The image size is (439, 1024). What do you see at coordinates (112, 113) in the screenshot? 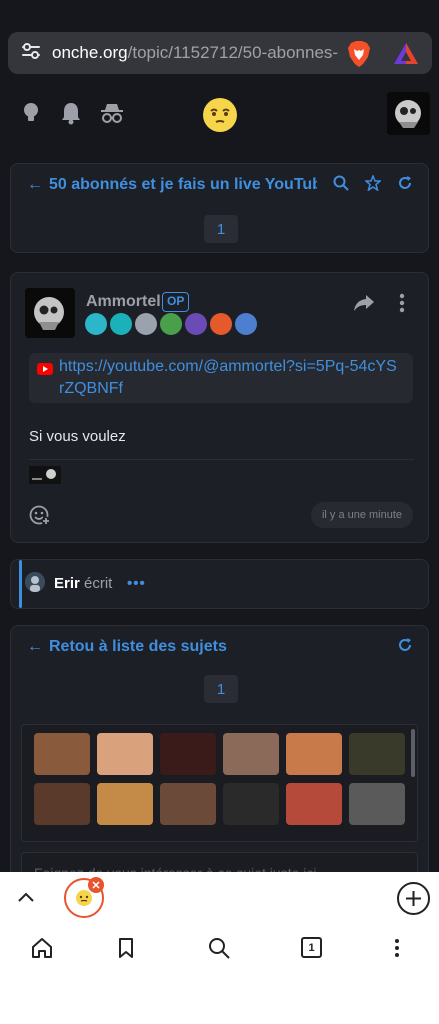
I see `incognito-icon` at bounding box center [112, 113].